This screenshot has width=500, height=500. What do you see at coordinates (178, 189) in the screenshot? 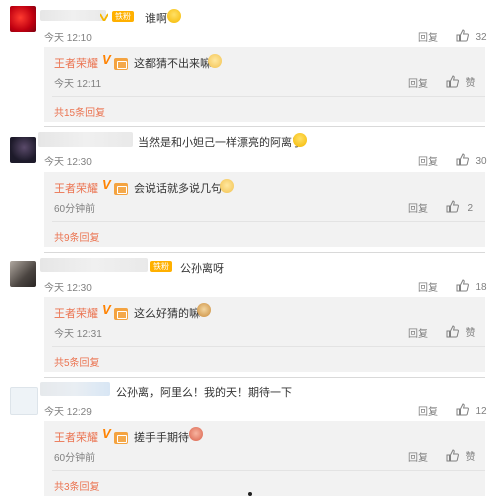
I see `reply-text: 会说话就多说几句` at bounding box center [178, 189].